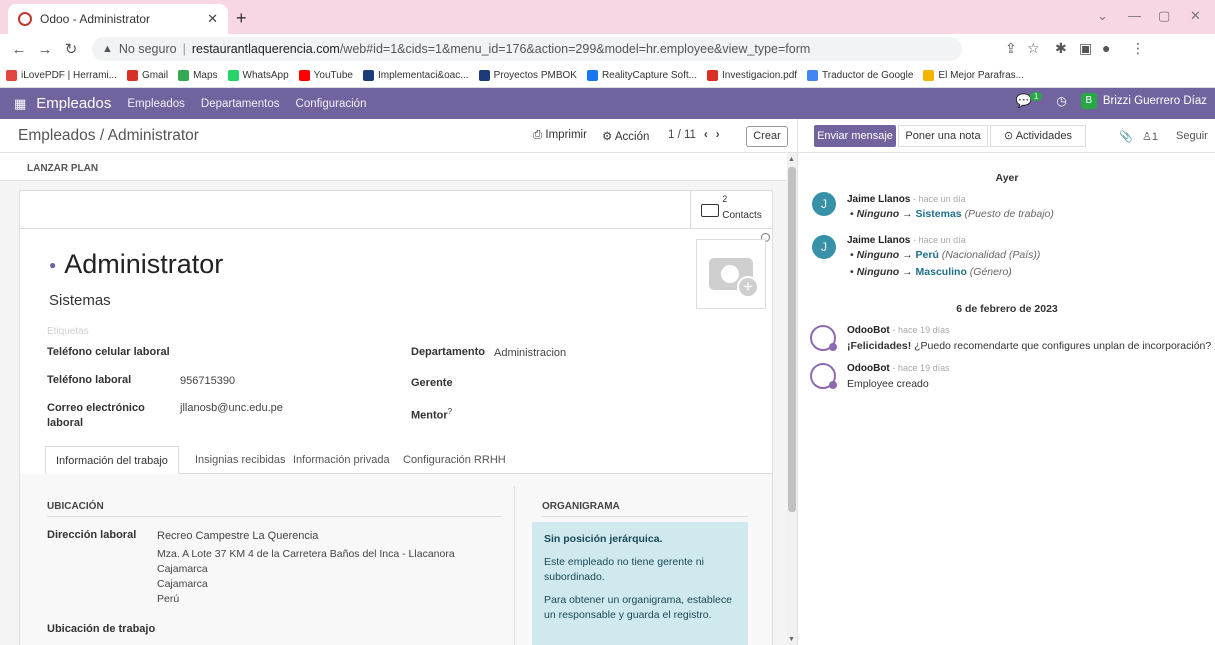 The width and height of the screenshot is (1215, 645). I want to click on chevron-right-icon: ›, so click(718, 135).